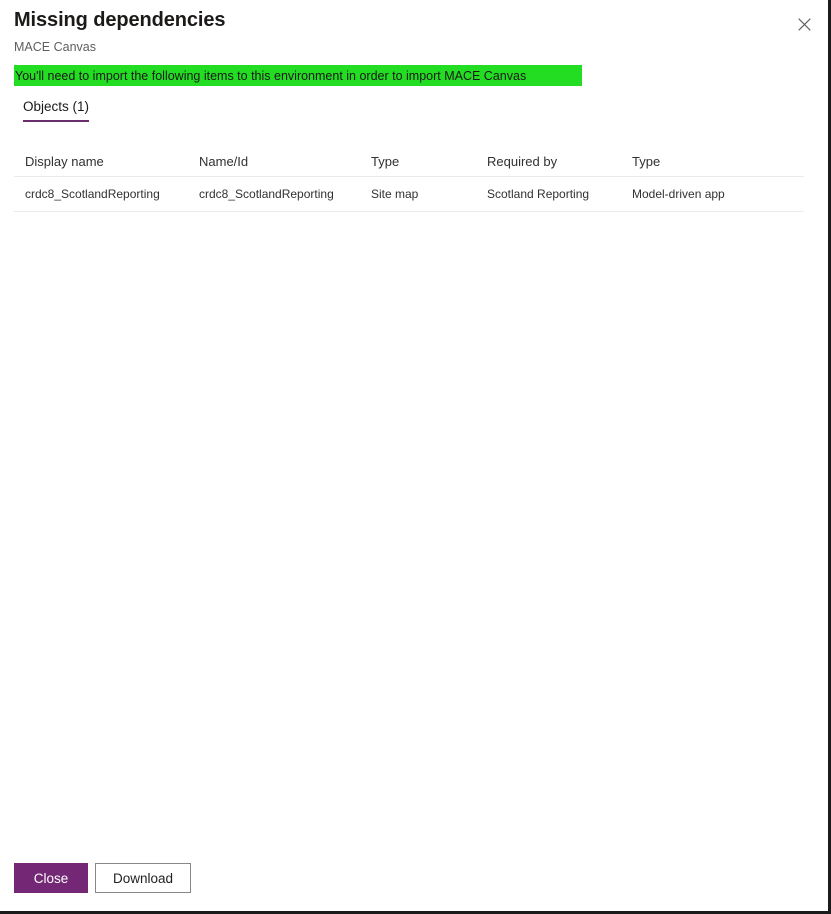 This screenshot has width=831, height=914. Describe the element at coordinates (678, 194) in the screenshot. I see `cell-required-by-type: Model-driven app` at that location.